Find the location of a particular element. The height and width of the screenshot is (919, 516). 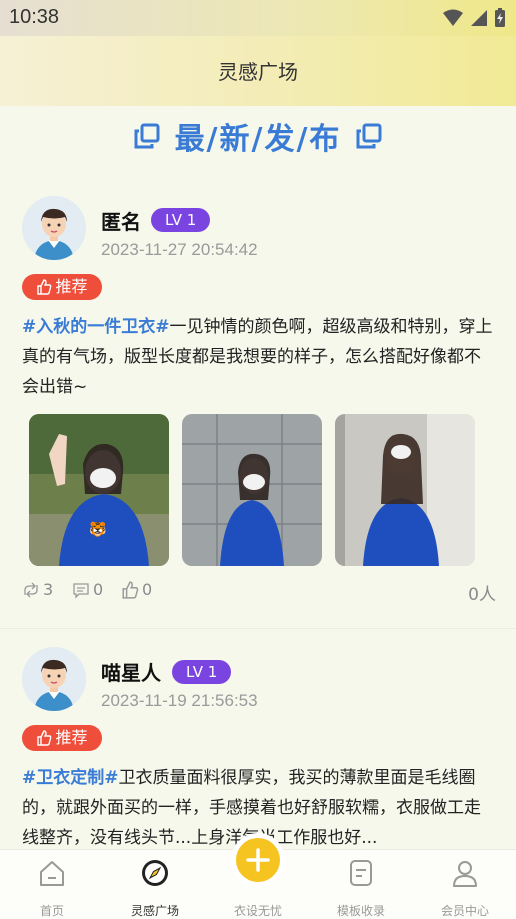

status-icons is located at coordinates (474, 18).